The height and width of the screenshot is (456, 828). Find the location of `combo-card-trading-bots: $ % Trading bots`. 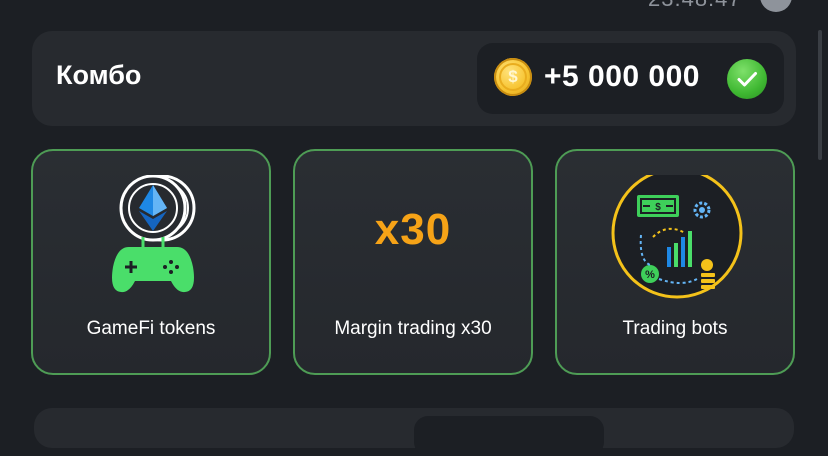

combo-card-trading-bots: $ % Trading bots is located at coordinates (675, 262).